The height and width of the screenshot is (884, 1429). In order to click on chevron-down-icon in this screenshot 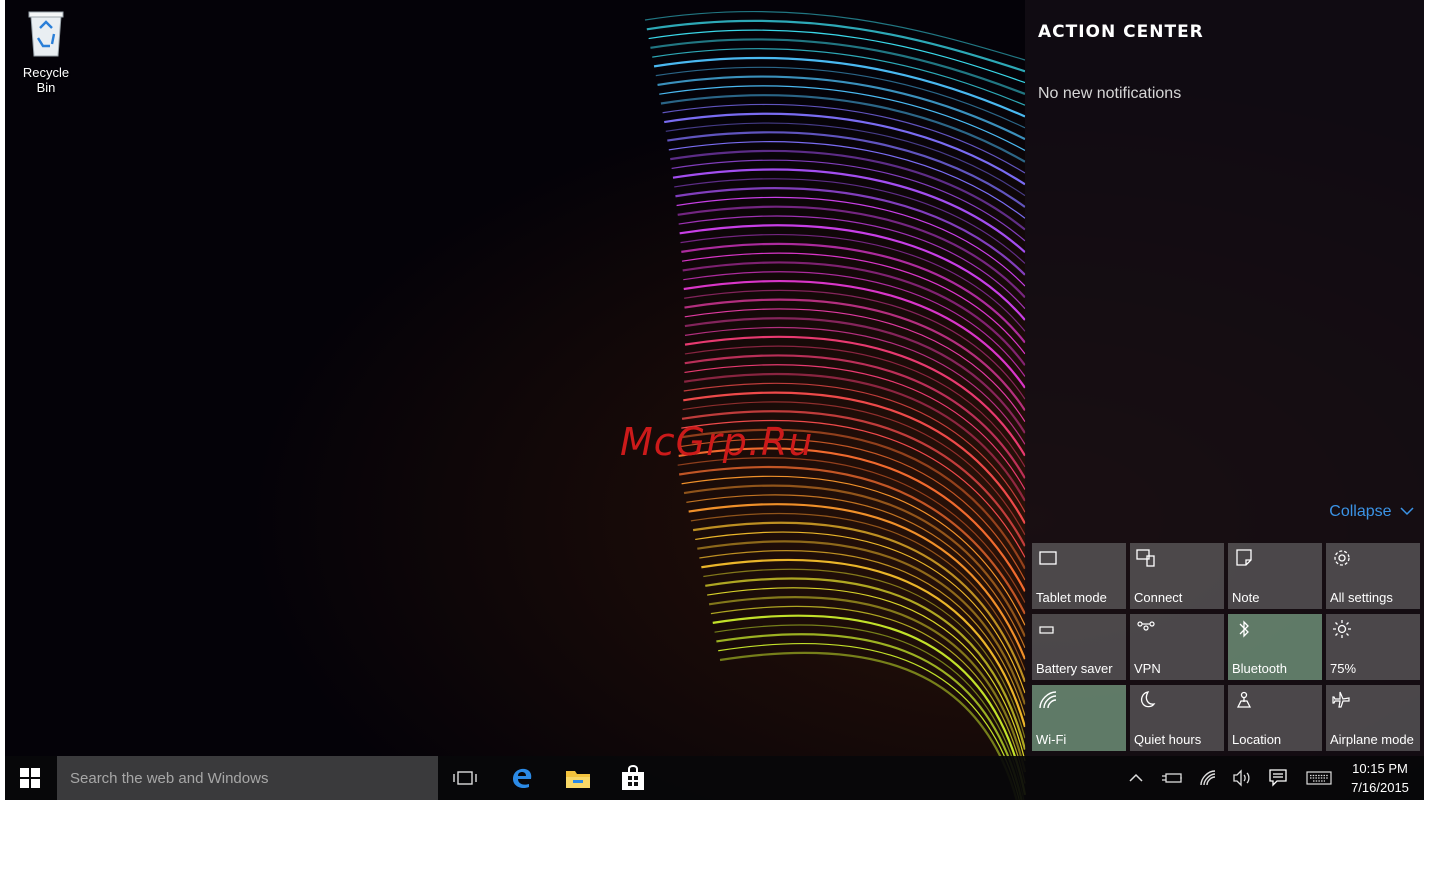, I will do `click(1407, 511)`.